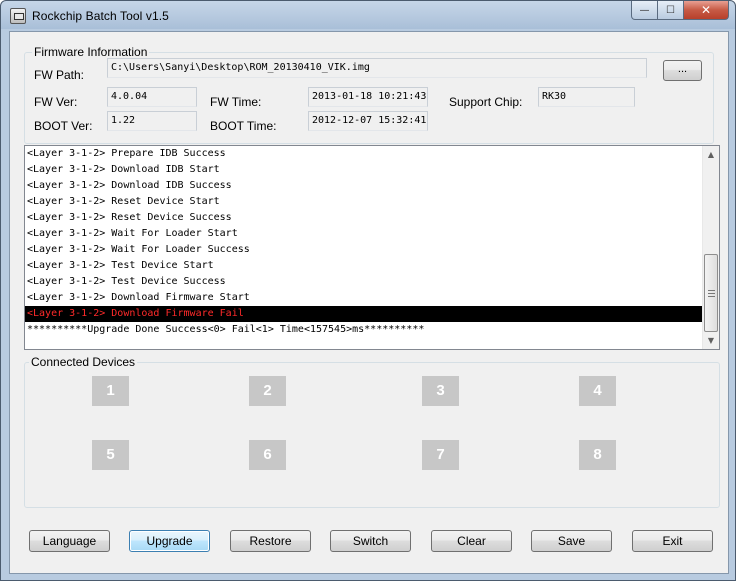 This screenshot has width=736, height=581. What do you see at coordinates (671, 10) in the screenshot?
I see `maximize-button: ☐` at bounding box center [671, 10].